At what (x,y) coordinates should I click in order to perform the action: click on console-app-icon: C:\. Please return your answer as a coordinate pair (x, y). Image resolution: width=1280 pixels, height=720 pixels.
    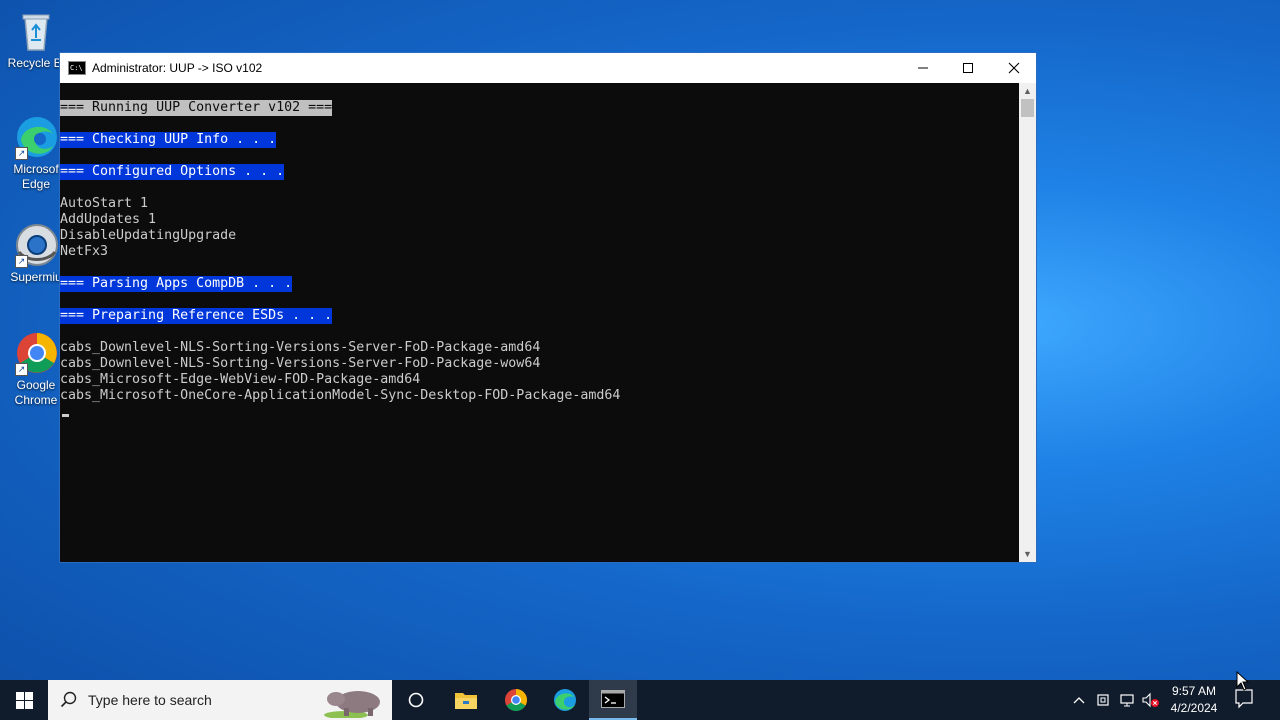
    Looking at the image, I should click on (77, 68).